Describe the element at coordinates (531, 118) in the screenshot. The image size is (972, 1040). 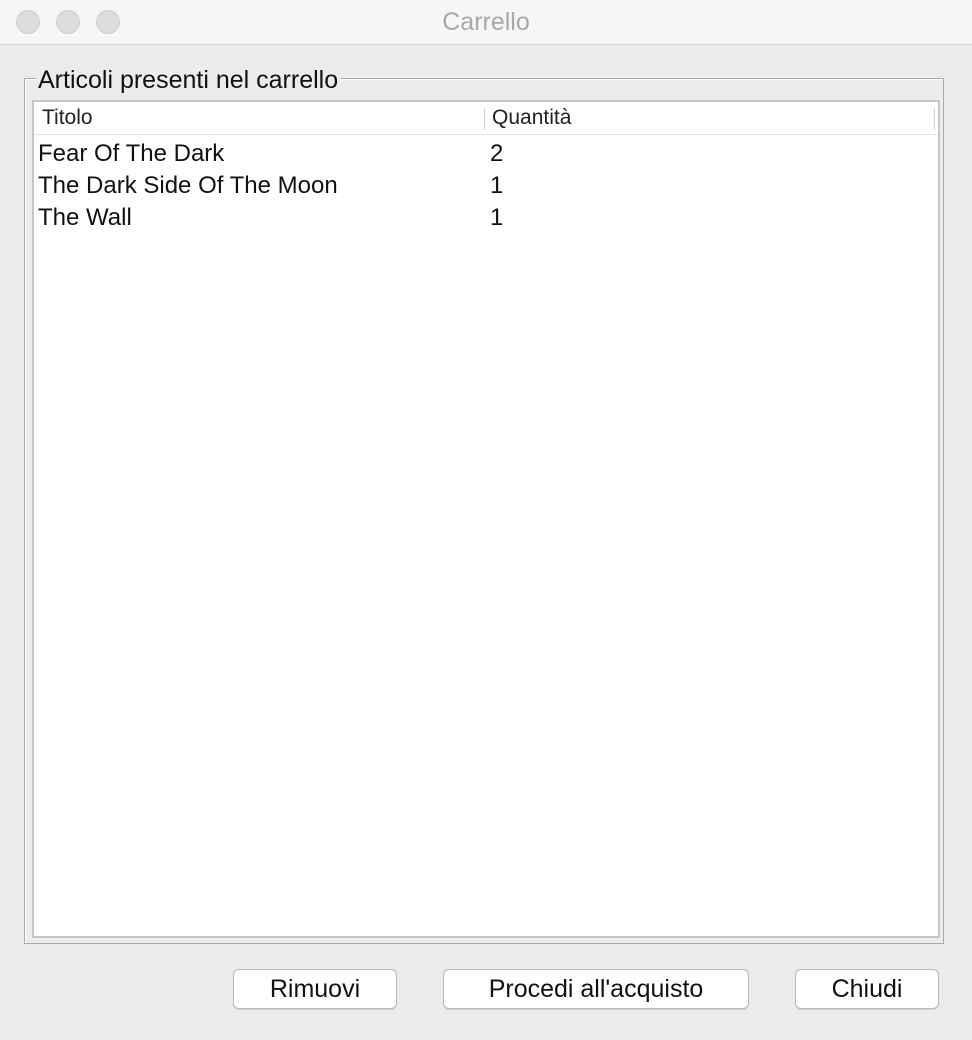
I see `column-header-quantita: Quantità` at that location.